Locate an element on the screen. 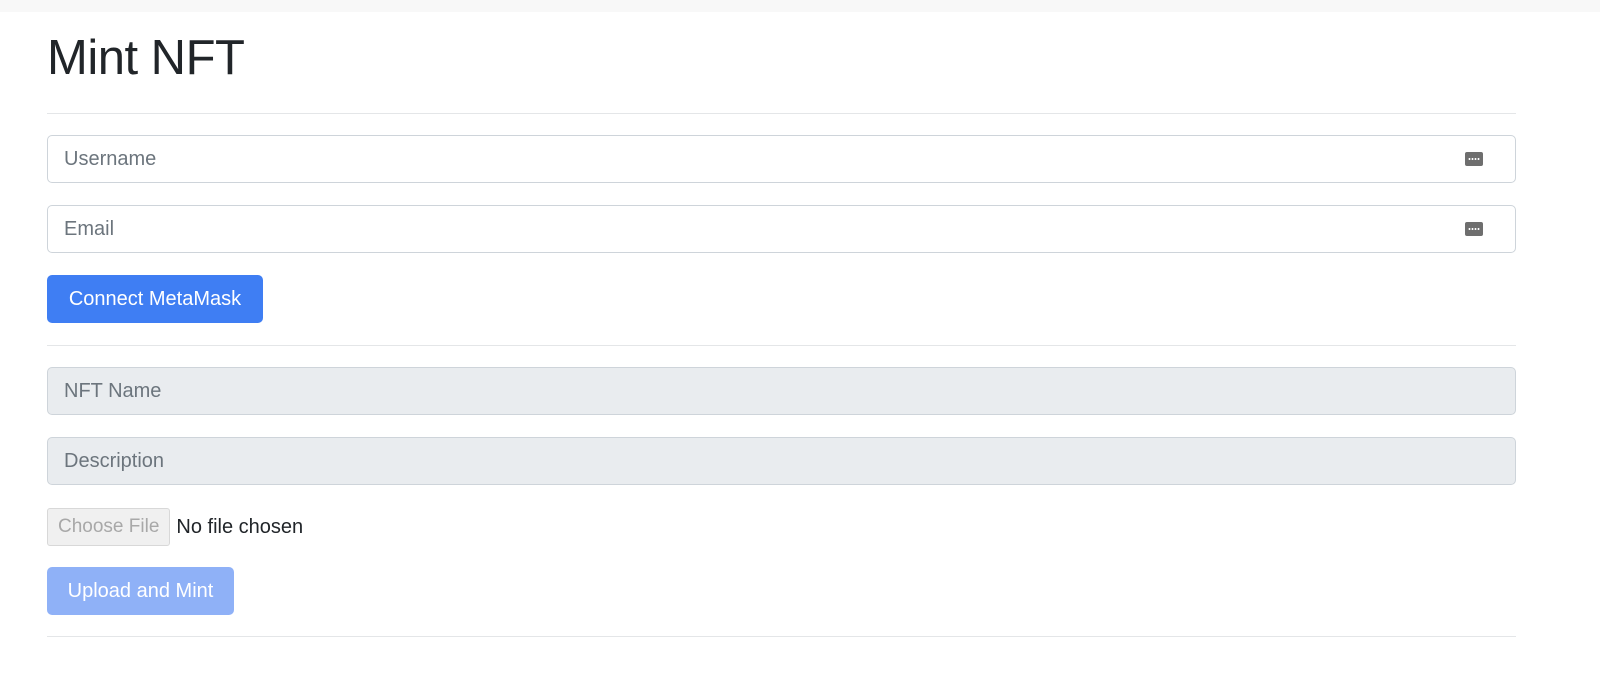  username-field is located at coordinates (781, 159).